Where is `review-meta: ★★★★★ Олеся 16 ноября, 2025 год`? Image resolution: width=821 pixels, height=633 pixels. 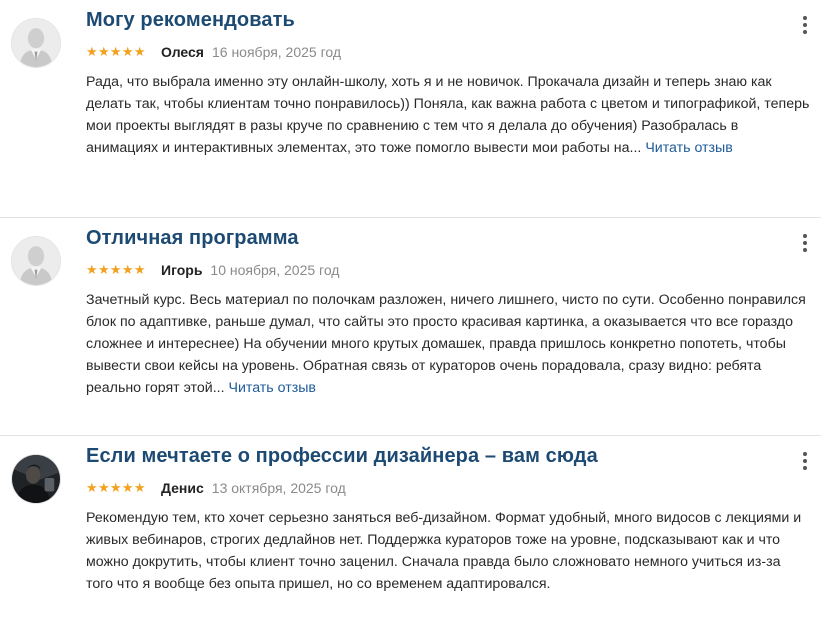 review-meta: ★★★★★ Олеся 16 ноября, 2025 год is located at coordinates (213, 52).